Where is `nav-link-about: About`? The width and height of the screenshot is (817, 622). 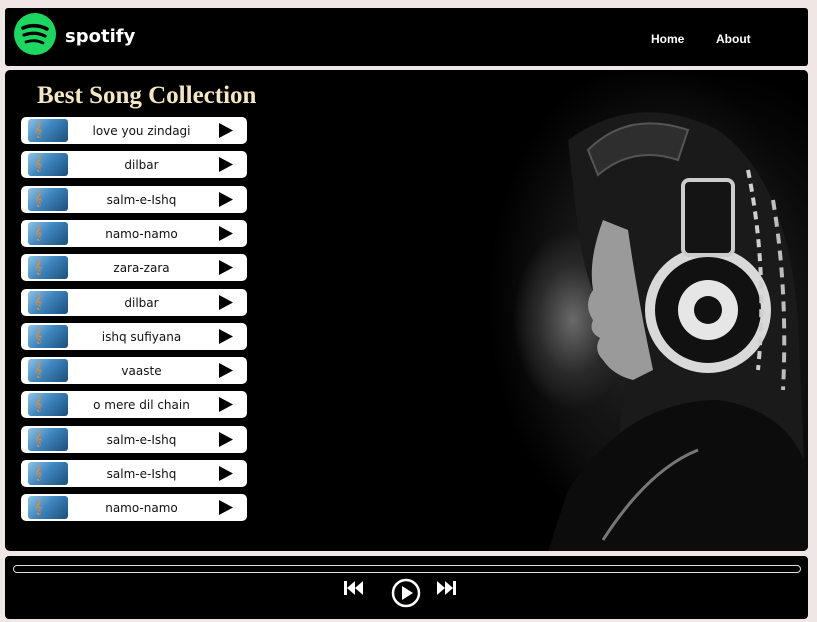 nav-link-about: About is located at coordinates (733, 39).